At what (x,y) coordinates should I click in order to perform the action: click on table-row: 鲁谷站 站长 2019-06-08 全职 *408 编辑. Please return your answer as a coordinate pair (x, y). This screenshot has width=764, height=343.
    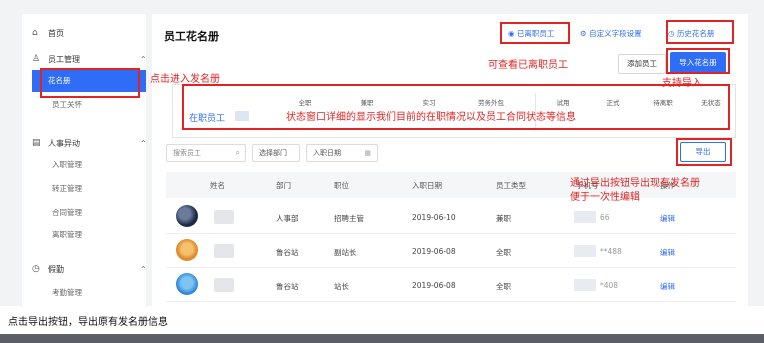
    Looking at the image, I should click on (451, 285).